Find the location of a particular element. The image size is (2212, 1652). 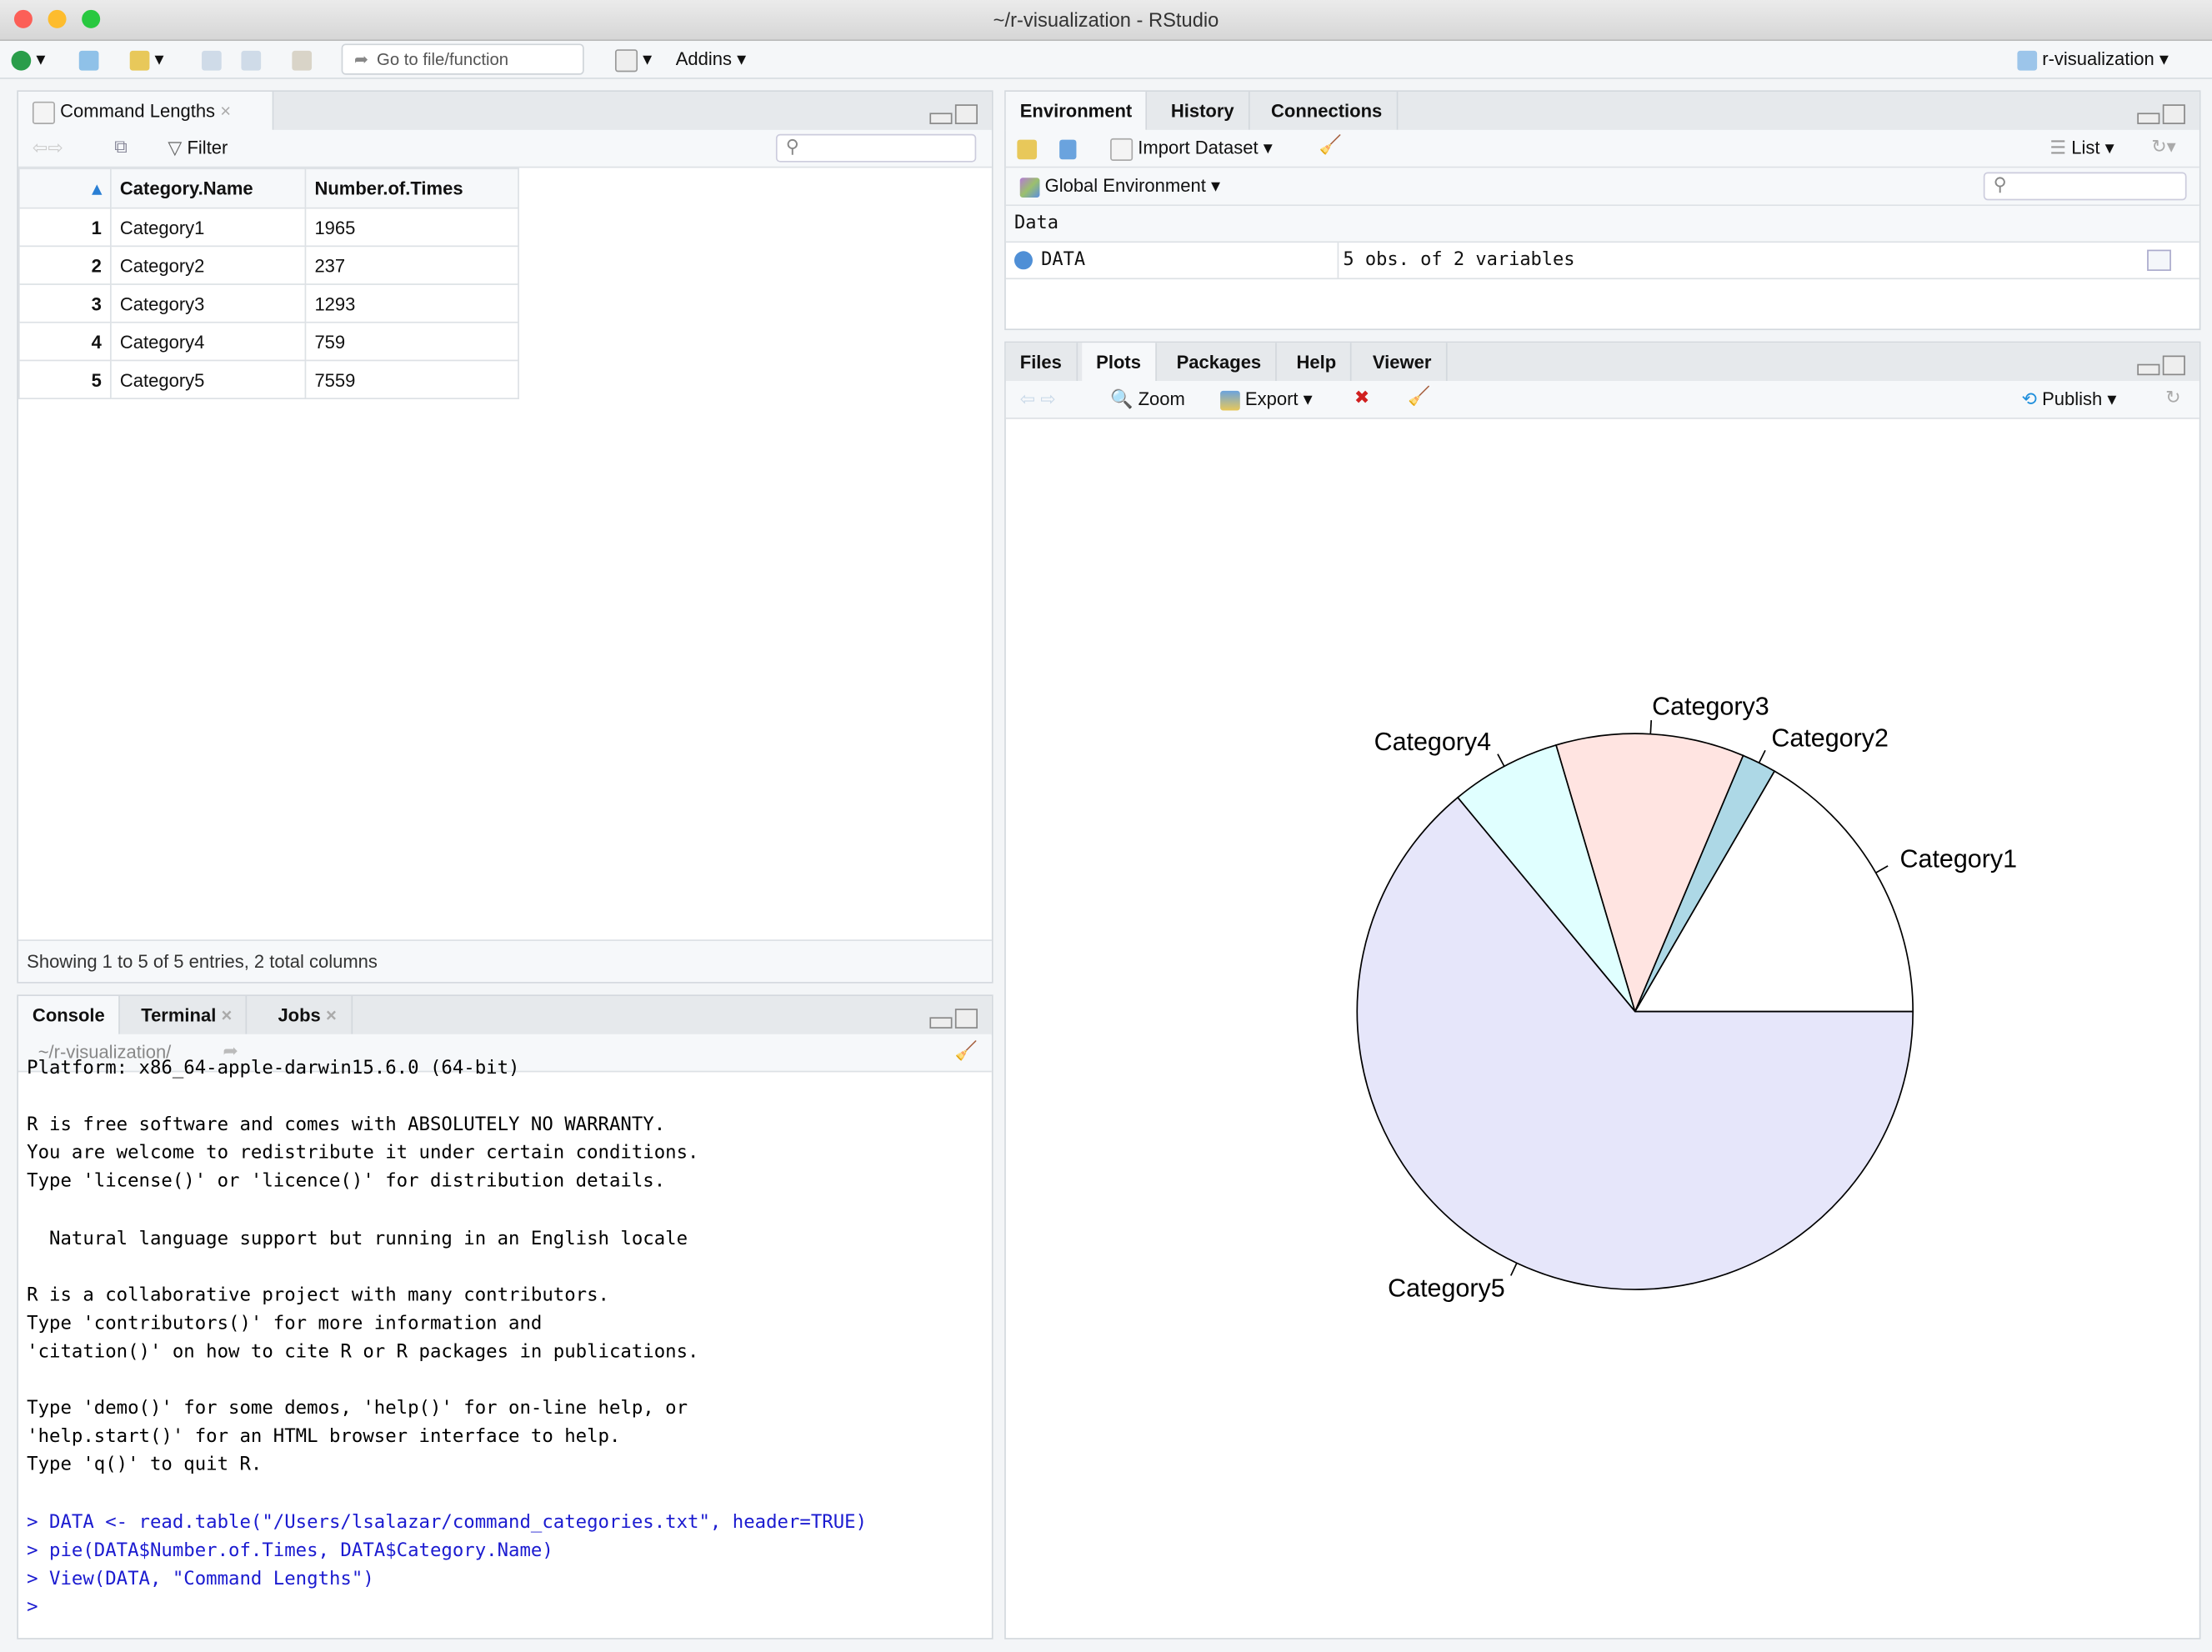

window-title: ~/r-visualization - RStudio is located at coordinates (1106, 20).